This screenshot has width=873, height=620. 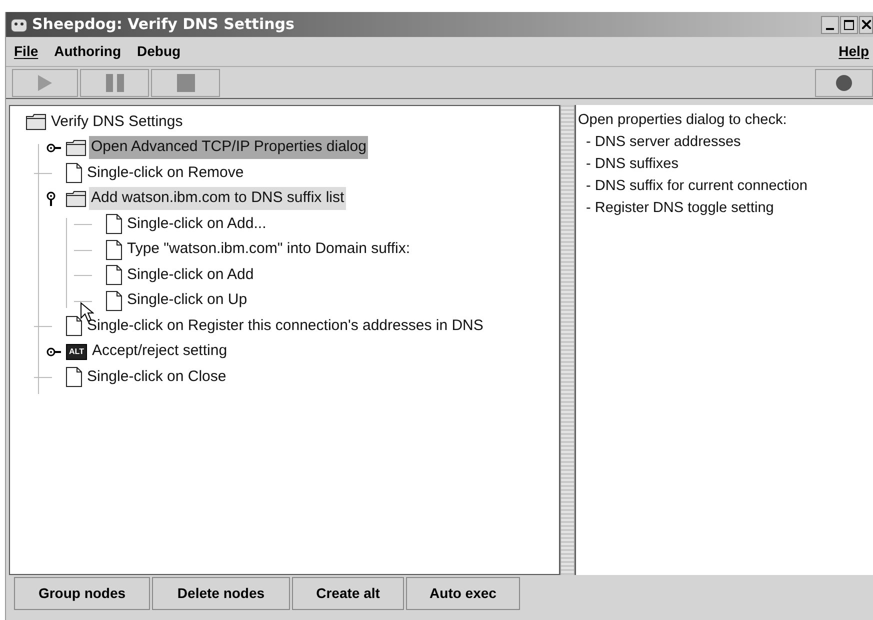 I want to click on menu-item: File, so click(x=26, y=51).